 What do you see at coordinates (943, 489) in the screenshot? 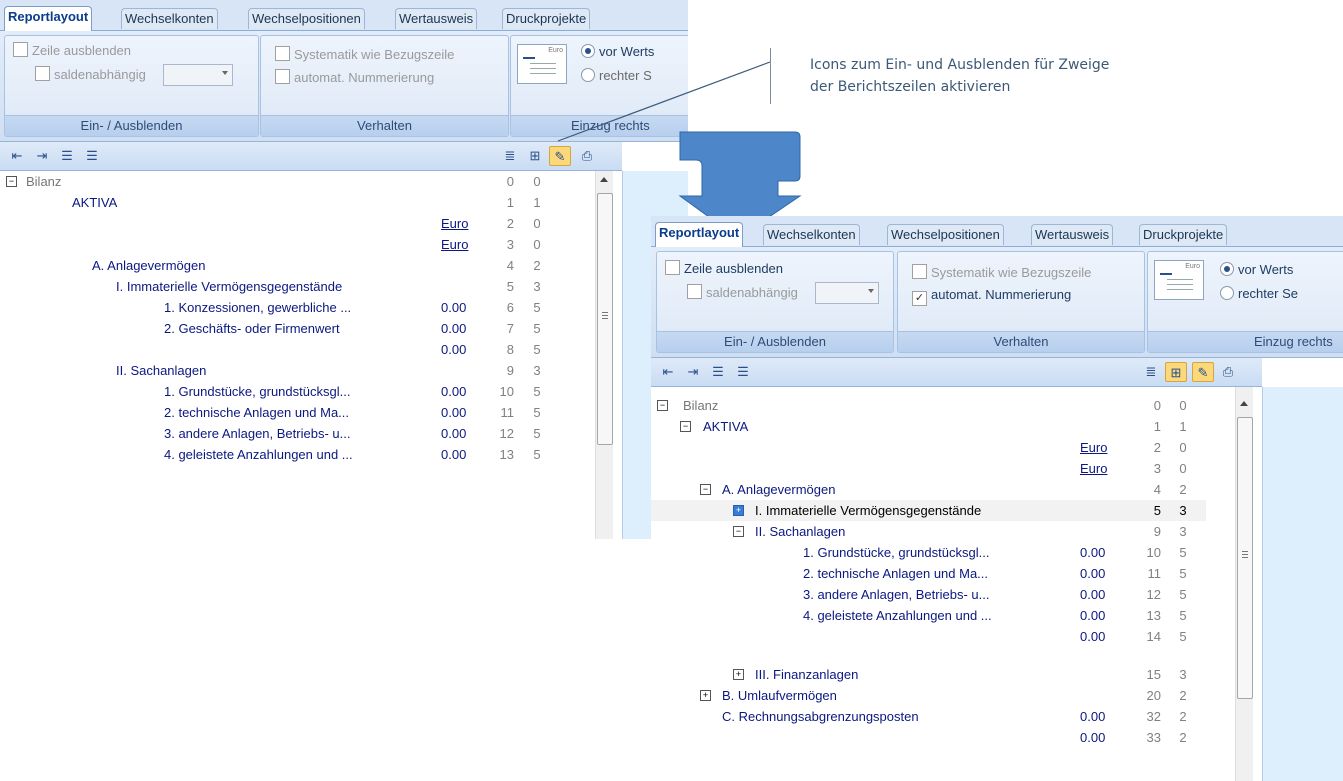
I see `tree-row: − A. Anlagevermögen 4 2` at bounding box center [943, 489].